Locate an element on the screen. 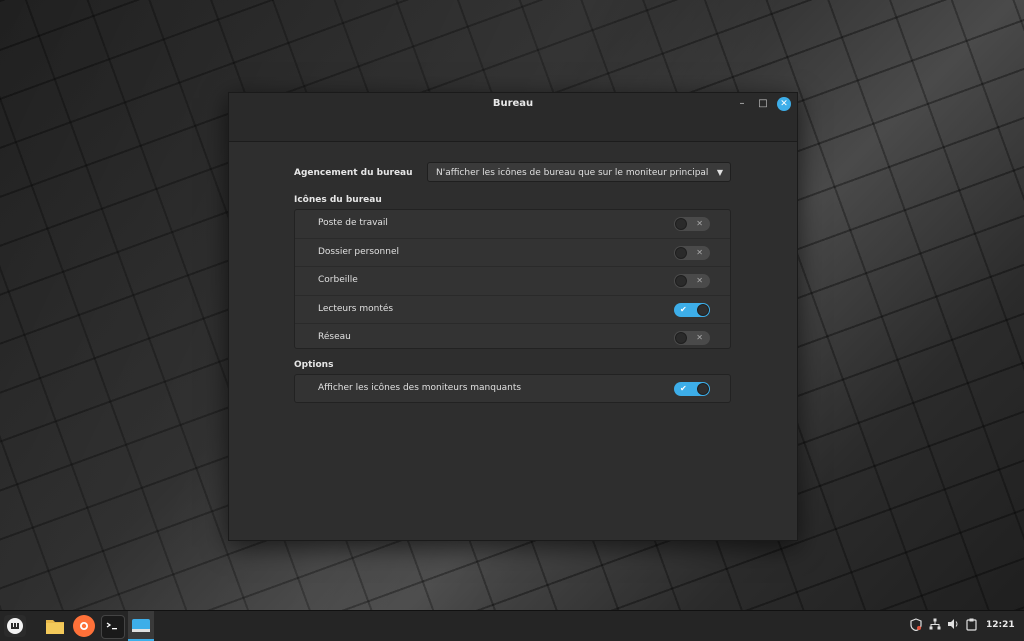 Image resolution: width=1024 pixels, height=641 pixels. options-title: Options is located at coordinates (314, 365).